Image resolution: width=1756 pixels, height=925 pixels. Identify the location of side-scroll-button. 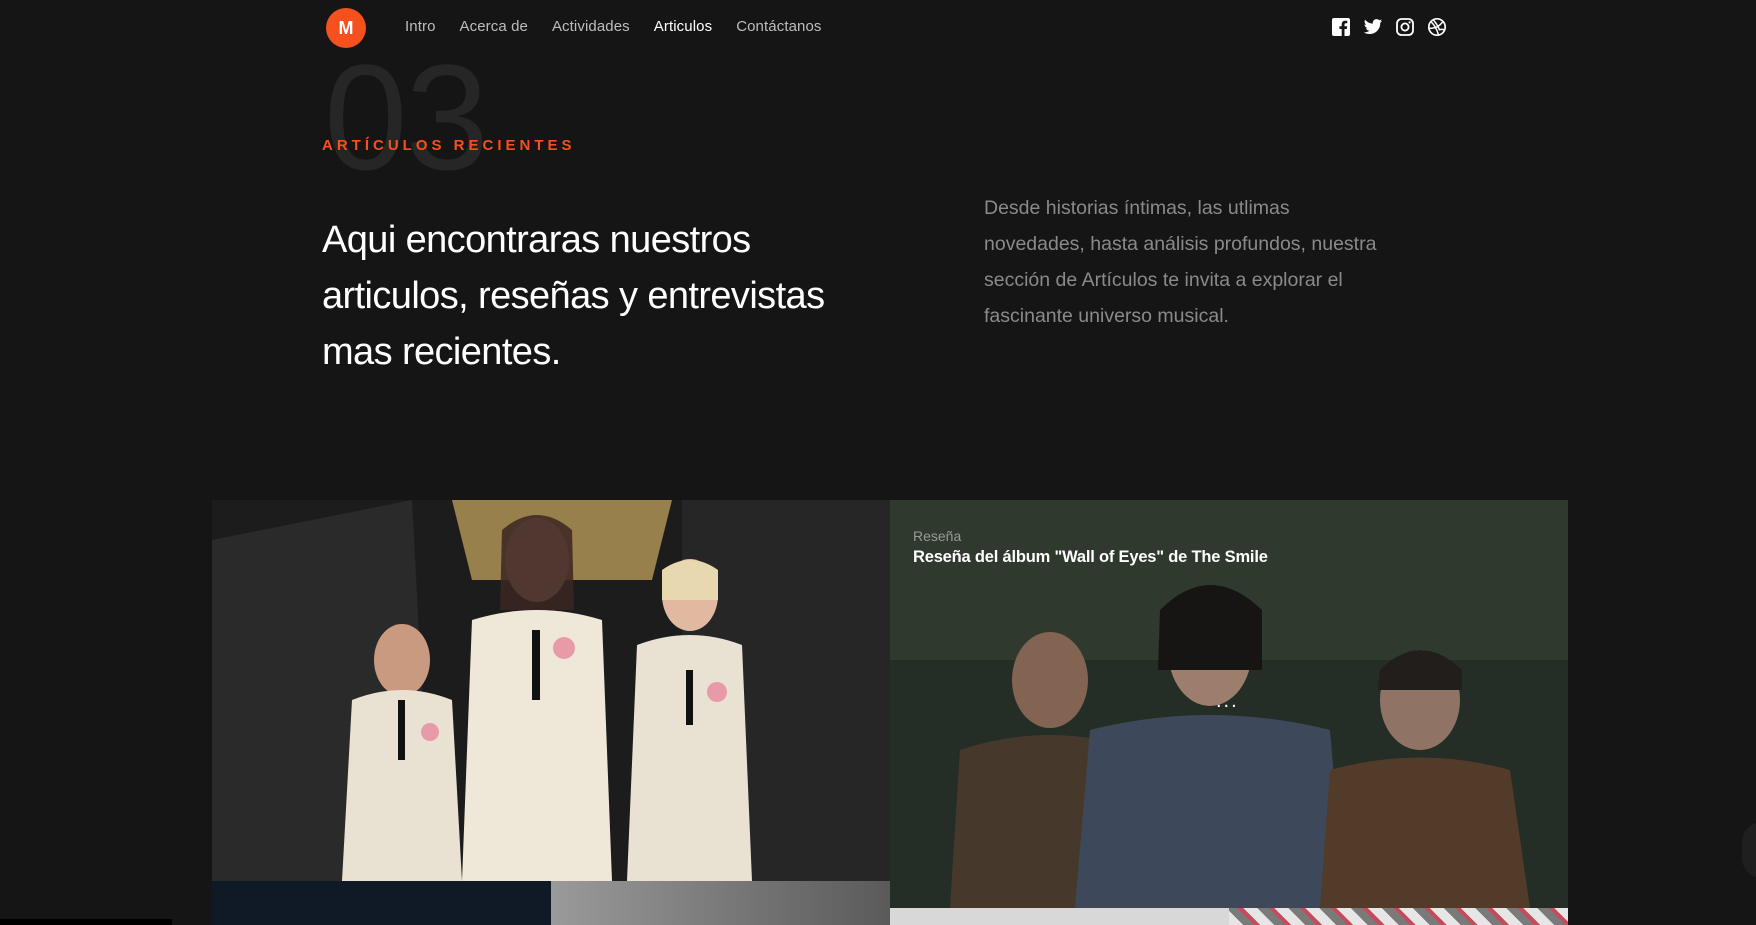
(1749, 850).